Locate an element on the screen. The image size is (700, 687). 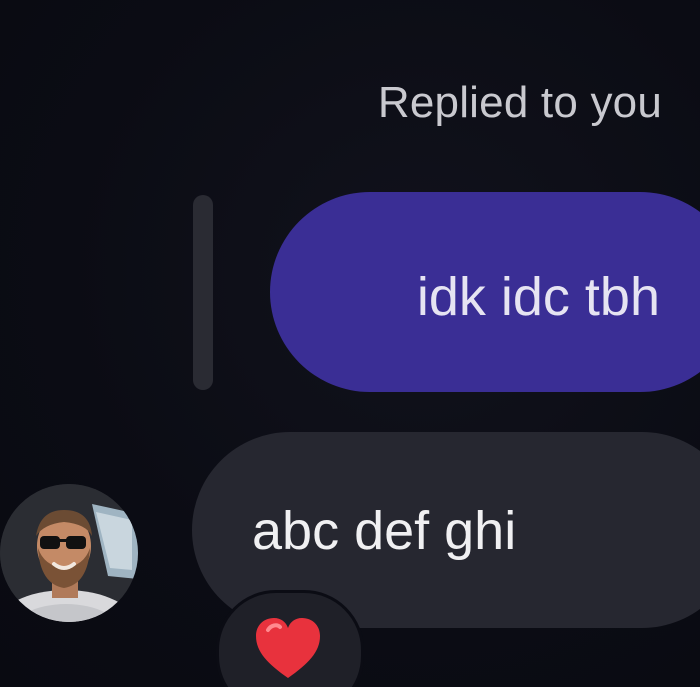
avatar is located at coordinates (69, 553).